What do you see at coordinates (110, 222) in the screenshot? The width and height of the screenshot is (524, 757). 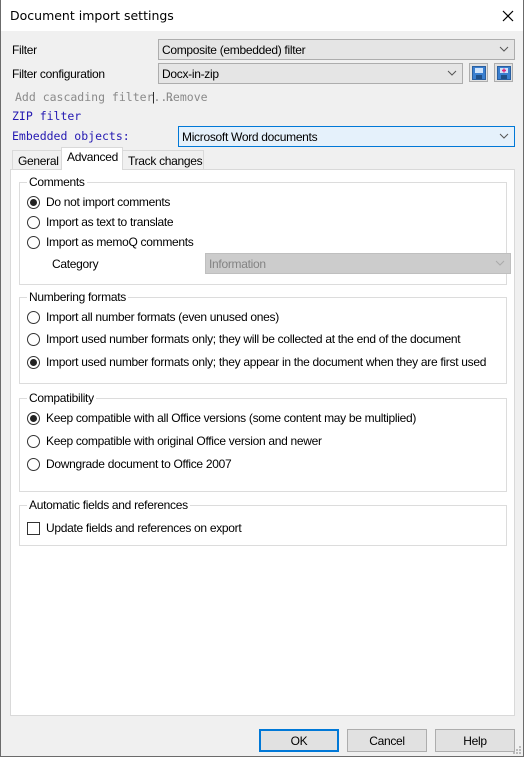 I see `radio-label: Import as text to translate` at bounding box center [110, 222].